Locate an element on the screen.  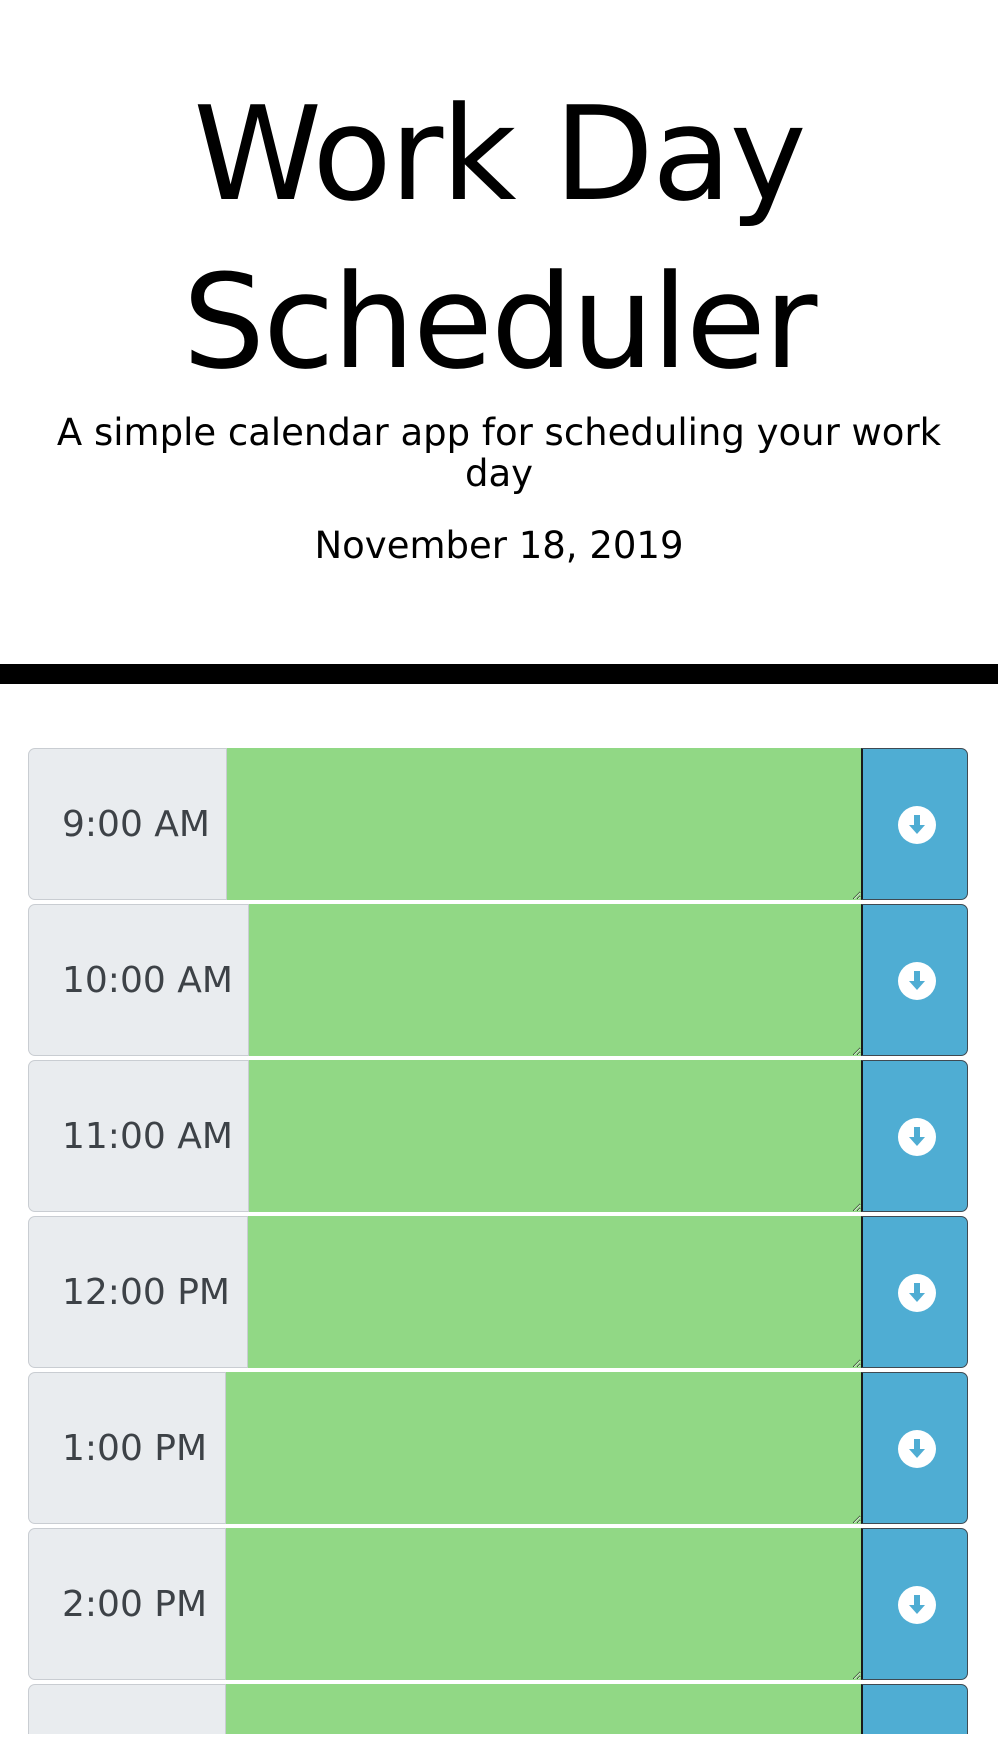
header-divider is located at coordinates (499, 674).